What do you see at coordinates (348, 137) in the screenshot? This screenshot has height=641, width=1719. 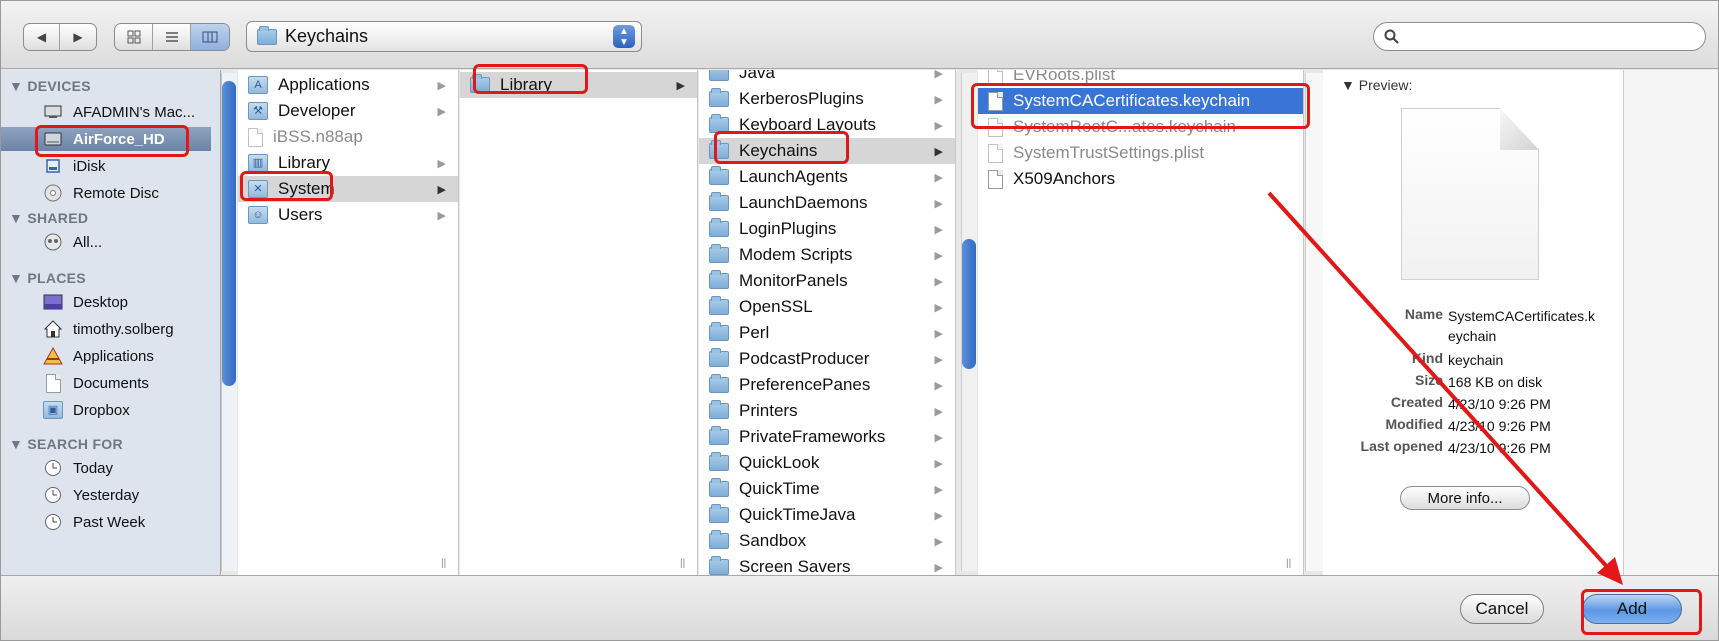 I see `list-item-ibss: iBSS.n88ap` at bounding box center [348, 137].